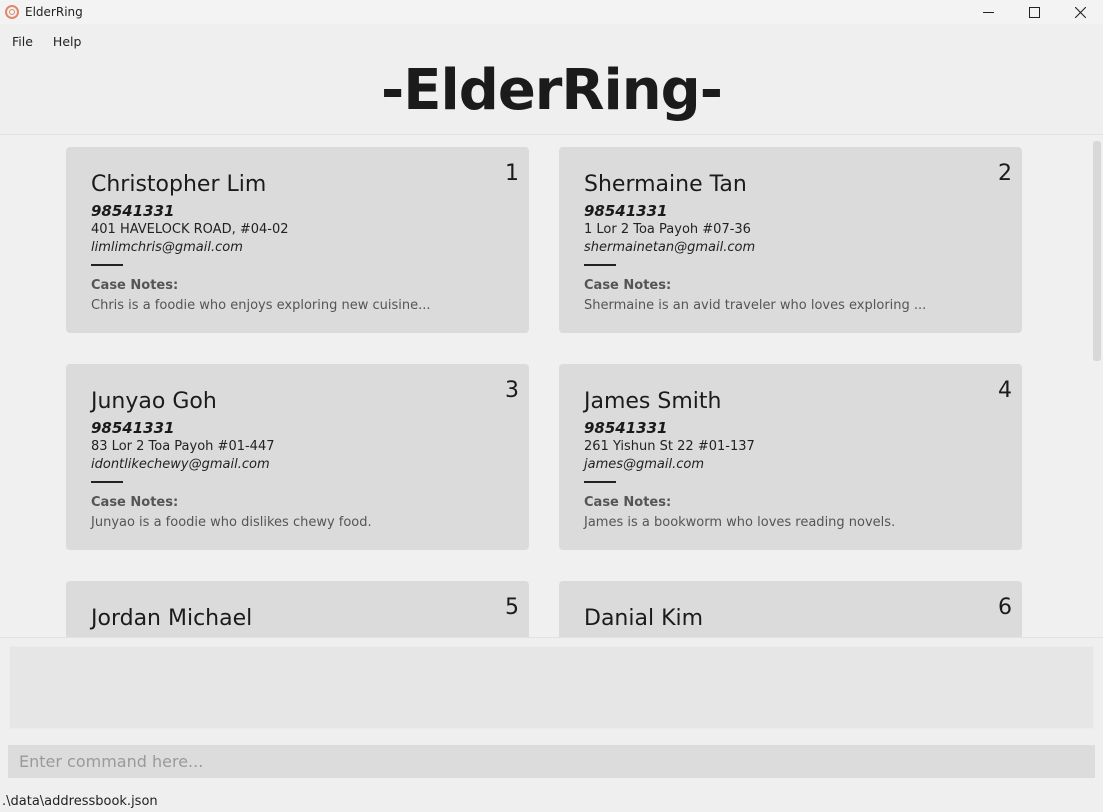  I want to click on person-address: 1 Lor 2 Toa Payoh #07-36, so click(667, 229).